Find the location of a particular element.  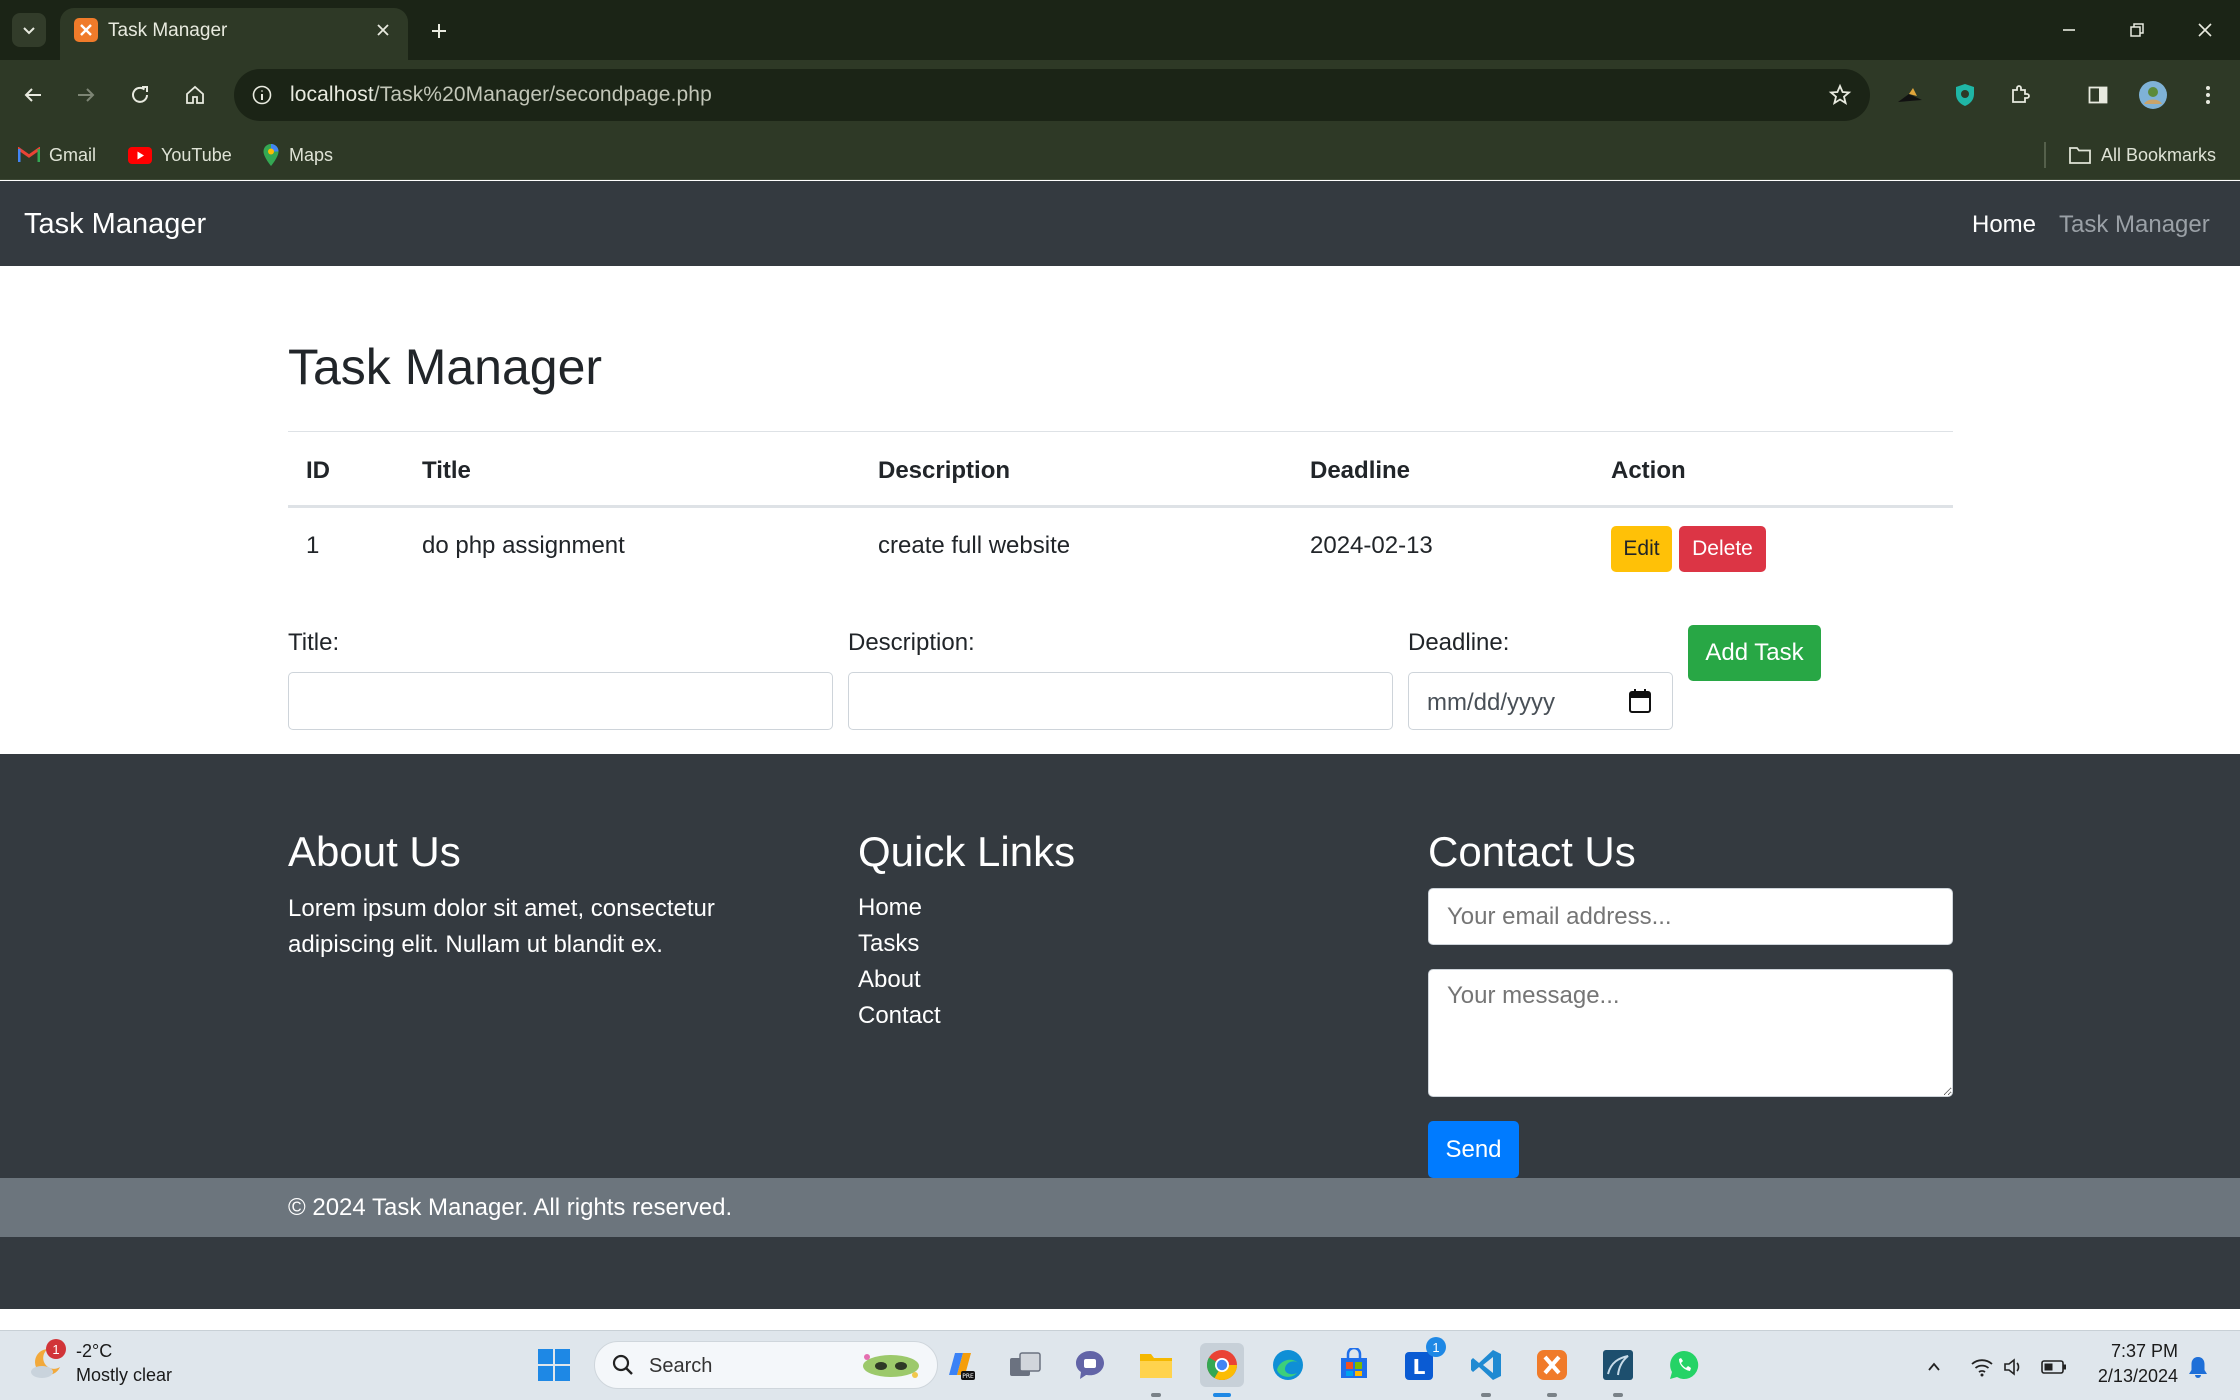

teams-chat-icon is located at coordinates (1090, 1365).